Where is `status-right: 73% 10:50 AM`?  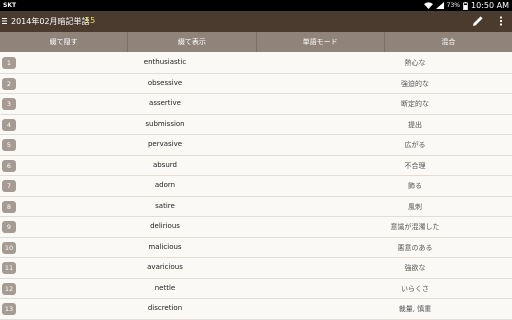 status-right: 73% 10:50 AM is located at coordinates (466, 5).